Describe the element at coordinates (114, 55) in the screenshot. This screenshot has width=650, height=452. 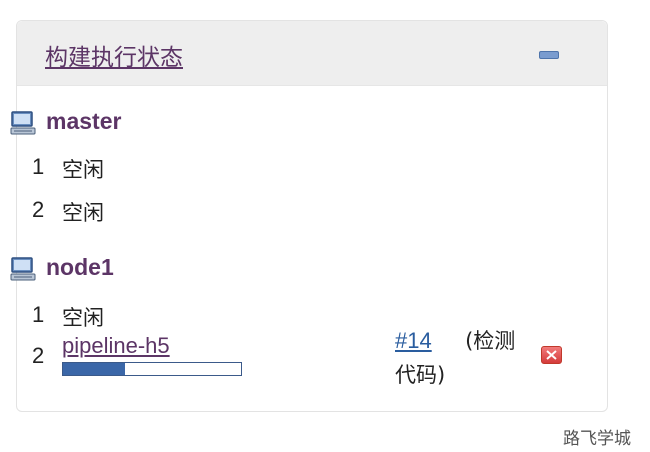
I see `panel-title-link: 构建执行状态` at that location.